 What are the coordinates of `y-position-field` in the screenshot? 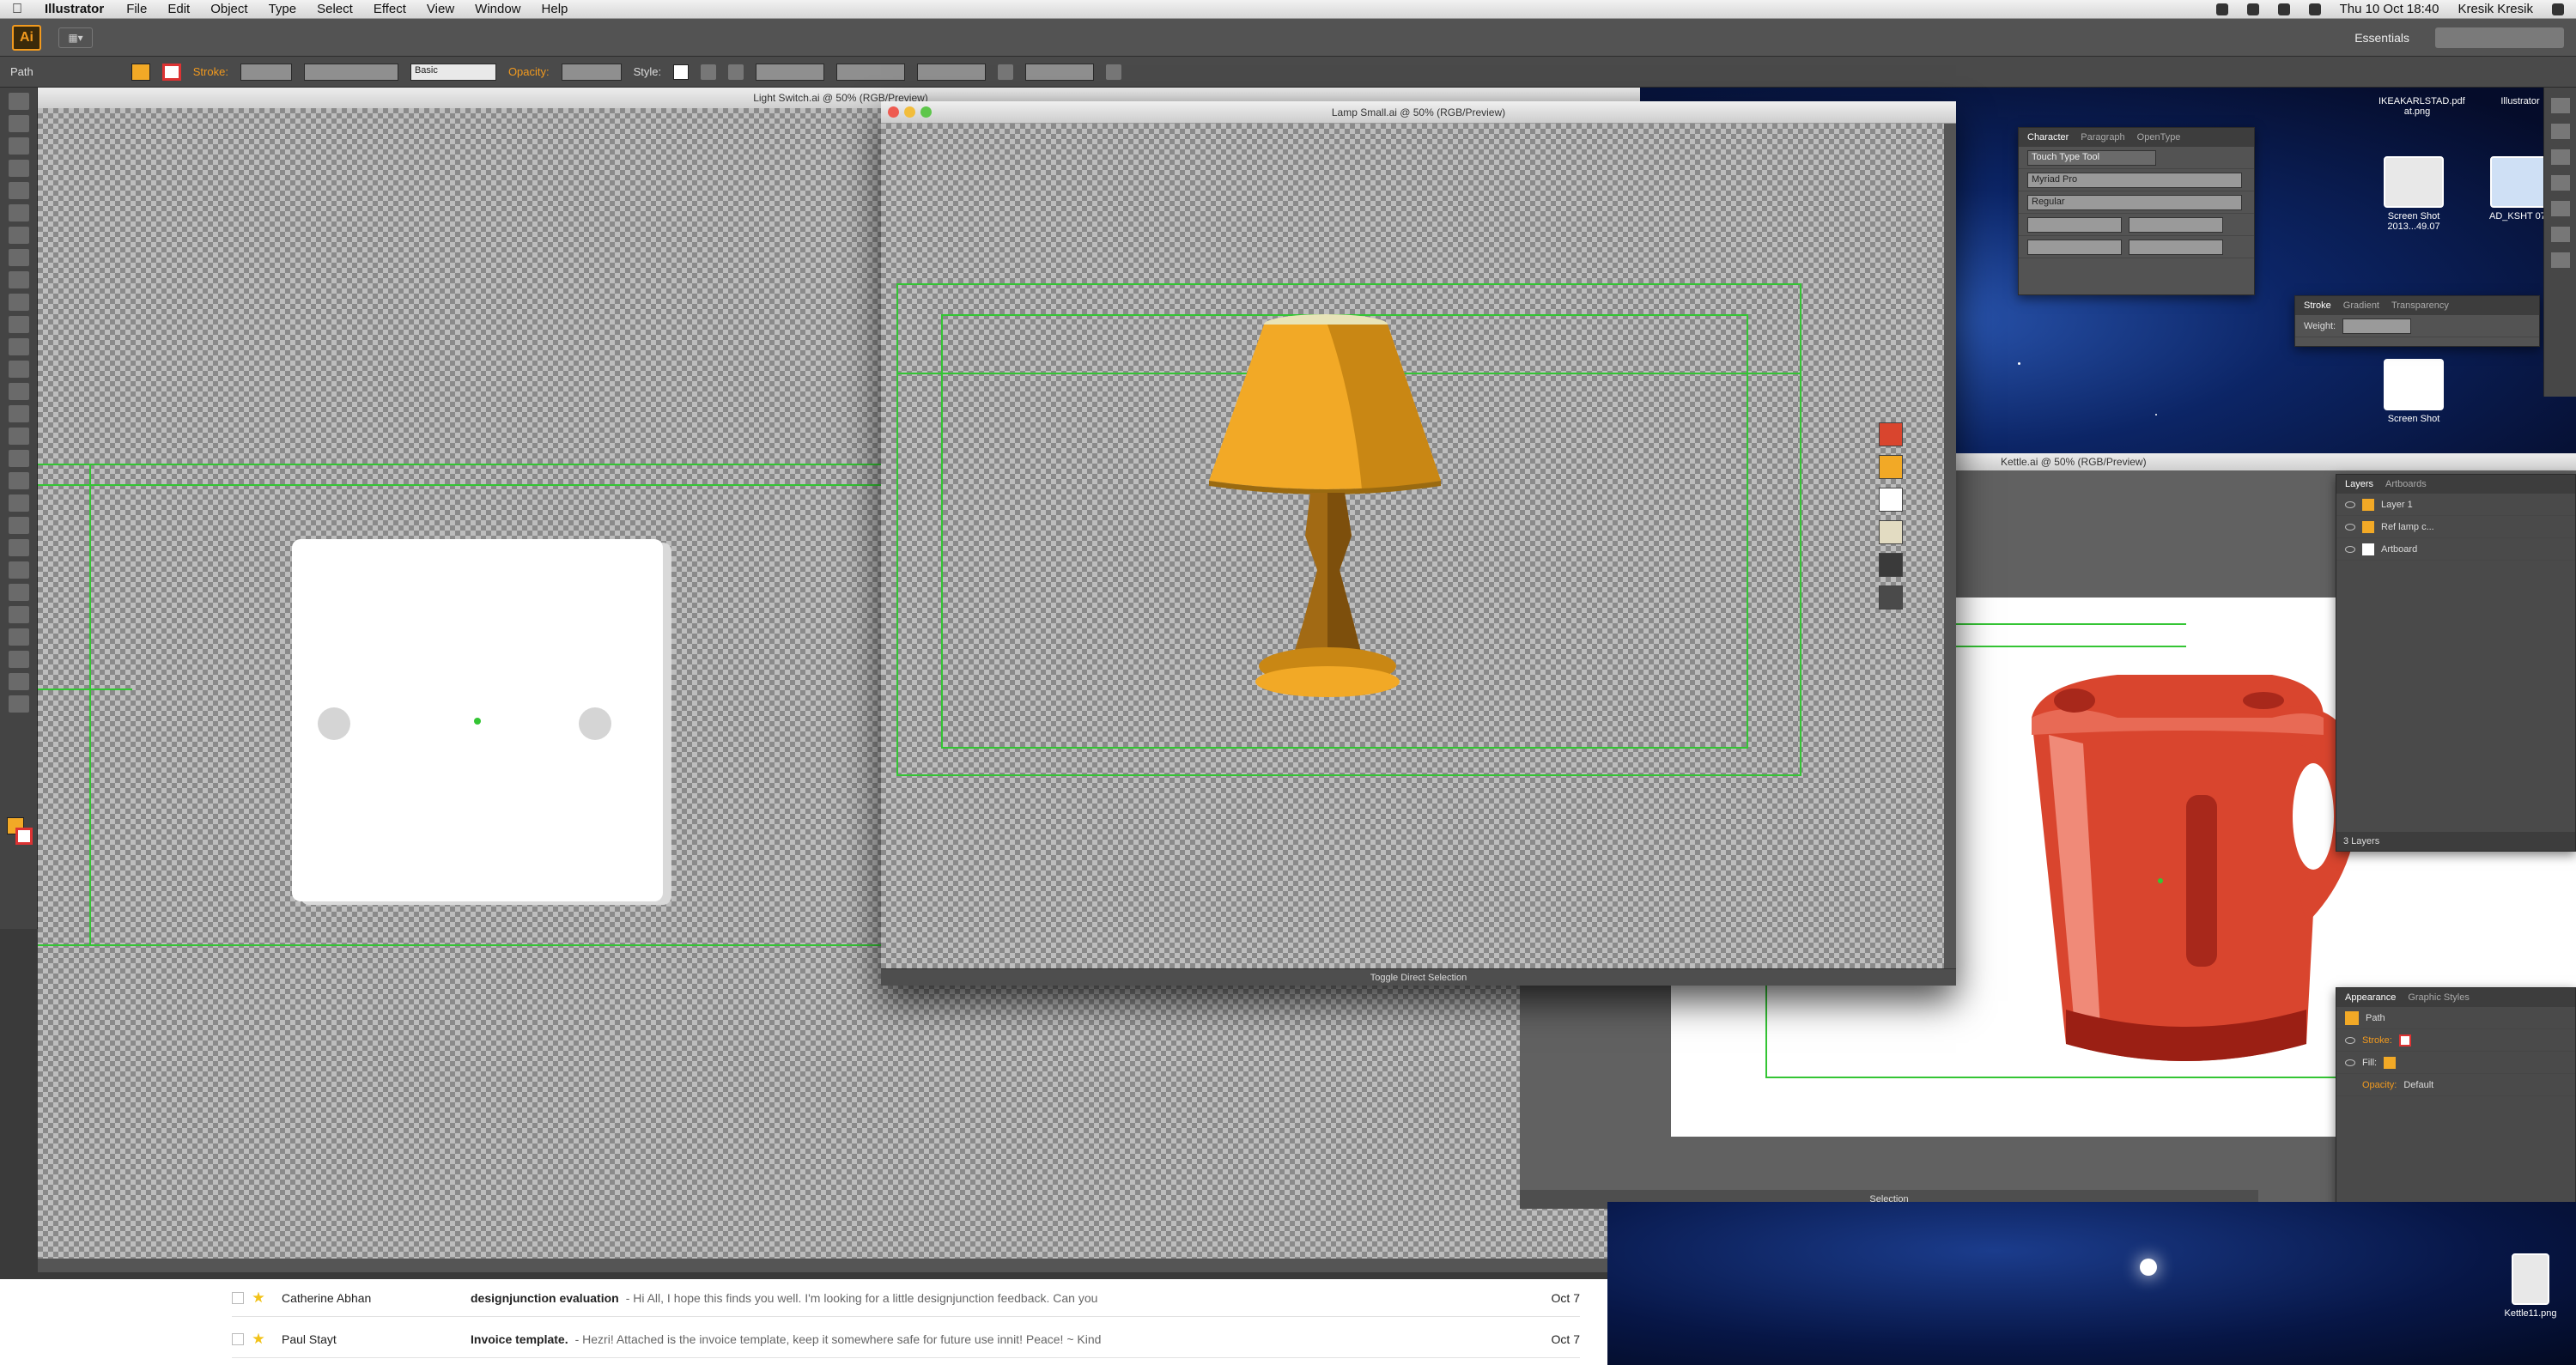 It's located at (871, 72).